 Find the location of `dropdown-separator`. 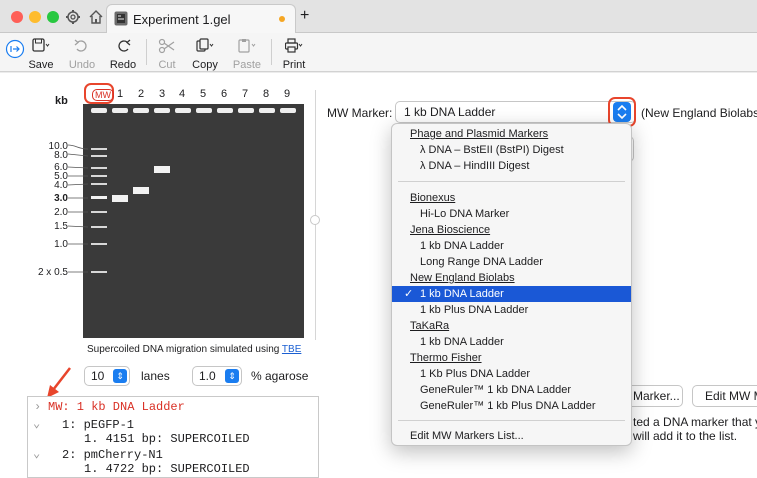

dropdown-separator is located at coordinates (511, 420).